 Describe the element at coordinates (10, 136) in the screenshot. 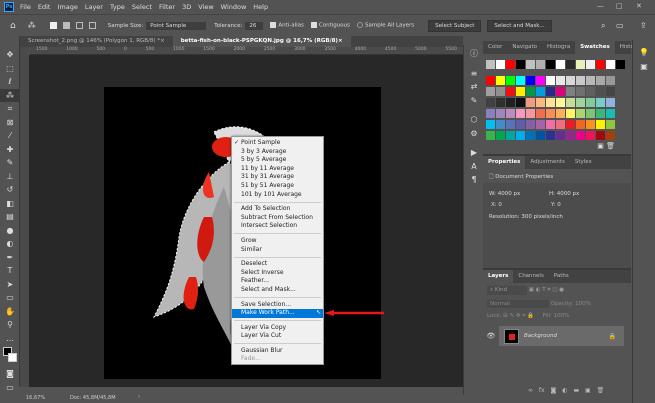

I see `eyedropper-tool-icon: ⁄` at that location.